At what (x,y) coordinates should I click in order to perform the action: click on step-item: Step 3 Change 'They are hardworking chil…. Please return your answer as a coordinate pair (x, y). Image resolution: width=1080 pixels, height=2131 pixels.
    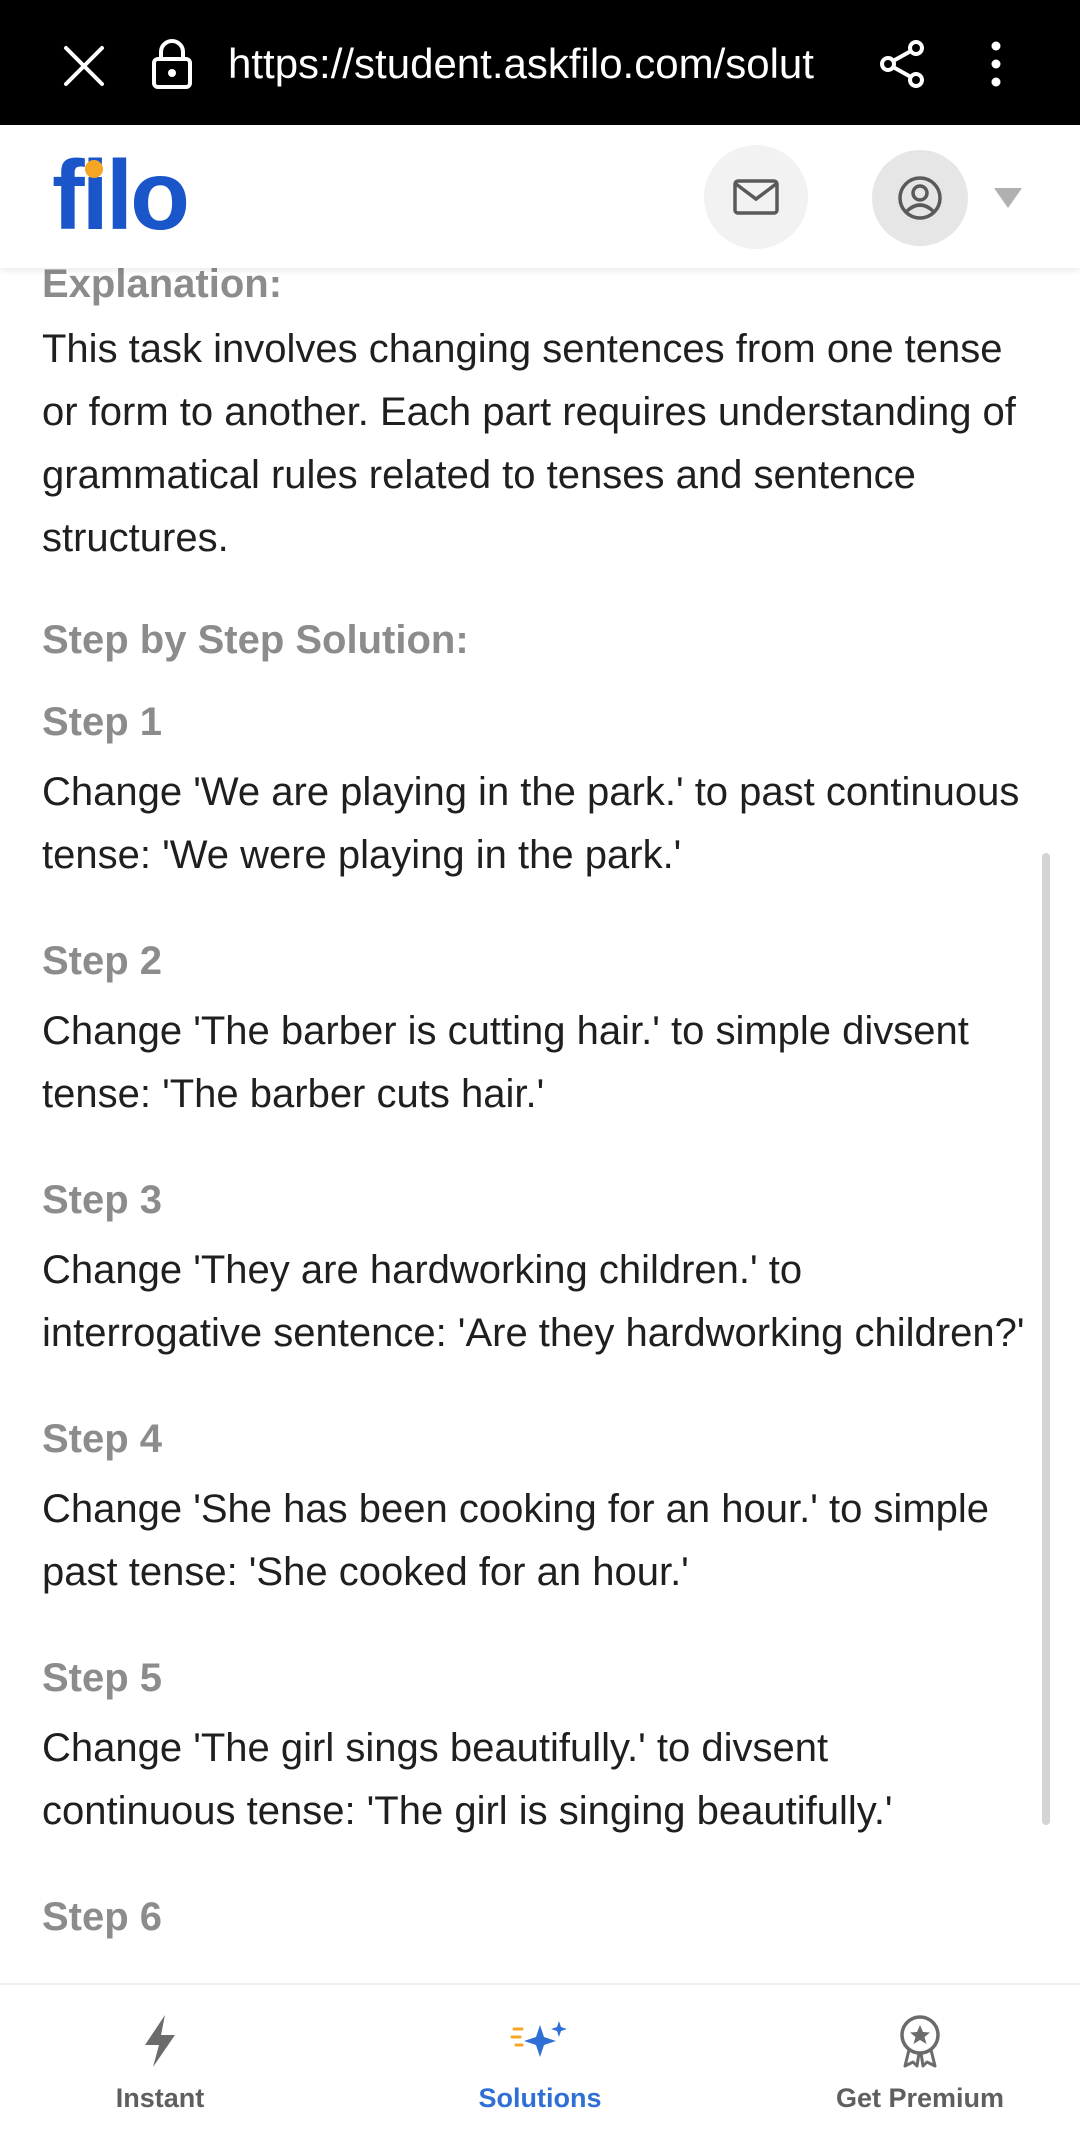
    Looking at the image, I should click on (537, 1269).